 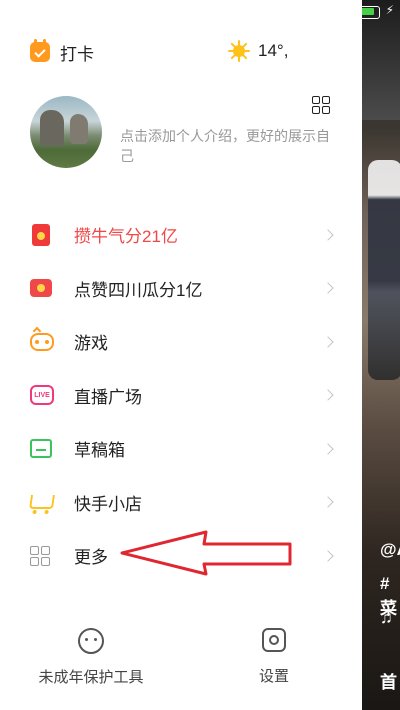 What do you see at coordinates (384, 270) in the screenshot?
I see `video-person` at bounding box center [384, 270].